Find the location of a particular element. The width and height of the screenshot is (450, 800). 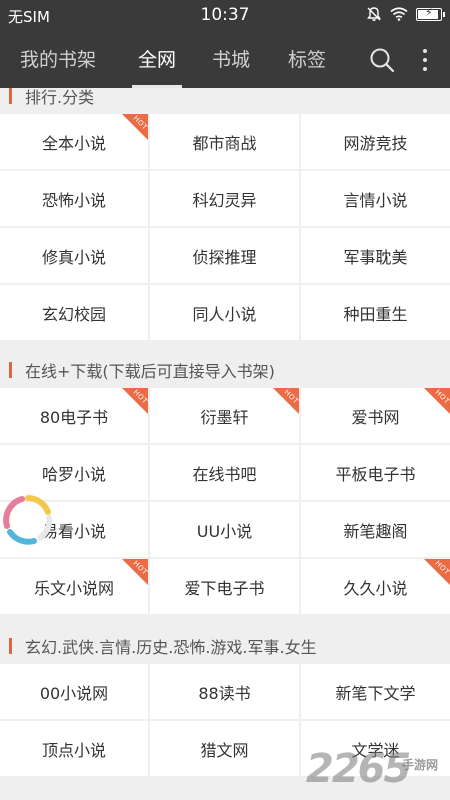

grid-item: 衍墨轩 HOT is located at coordinates (224, 415).